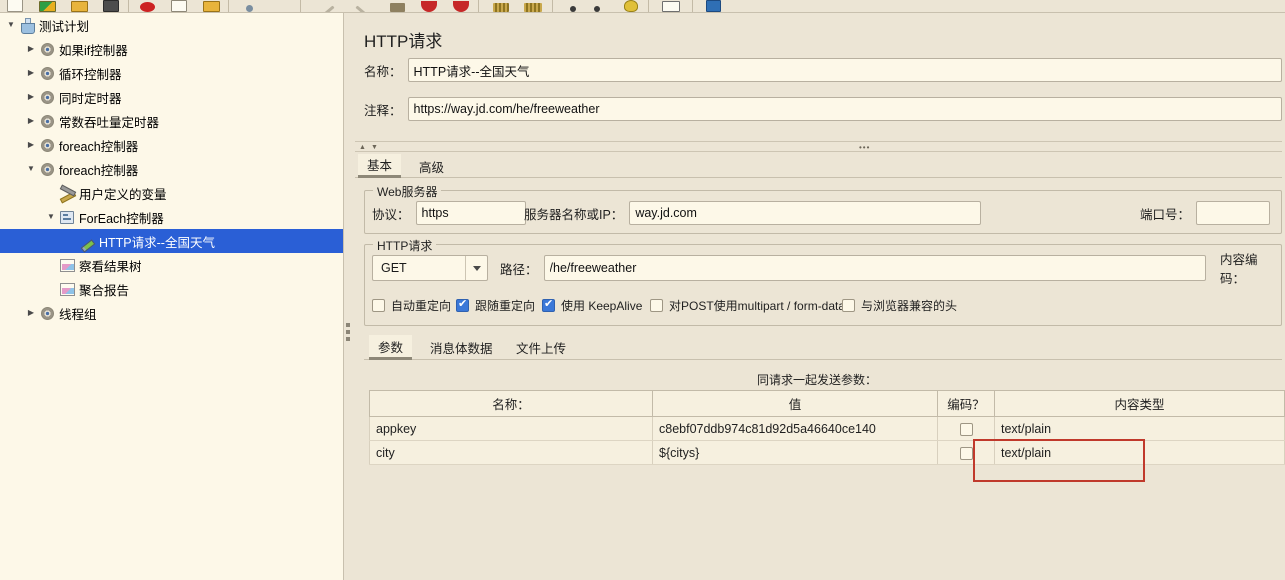  I want to click on new-icon, so click(15, 6).